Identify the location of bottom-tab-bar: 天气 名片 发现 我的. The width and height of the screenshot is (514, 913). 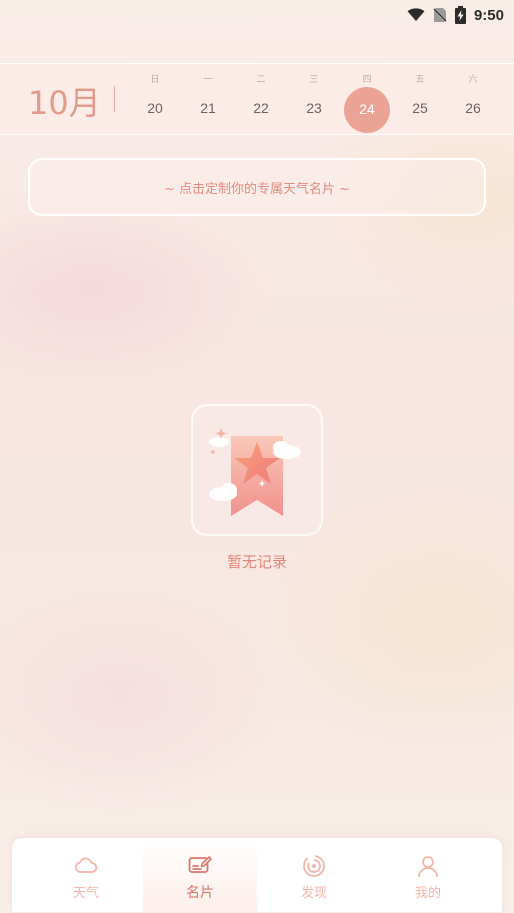
(257, 875).